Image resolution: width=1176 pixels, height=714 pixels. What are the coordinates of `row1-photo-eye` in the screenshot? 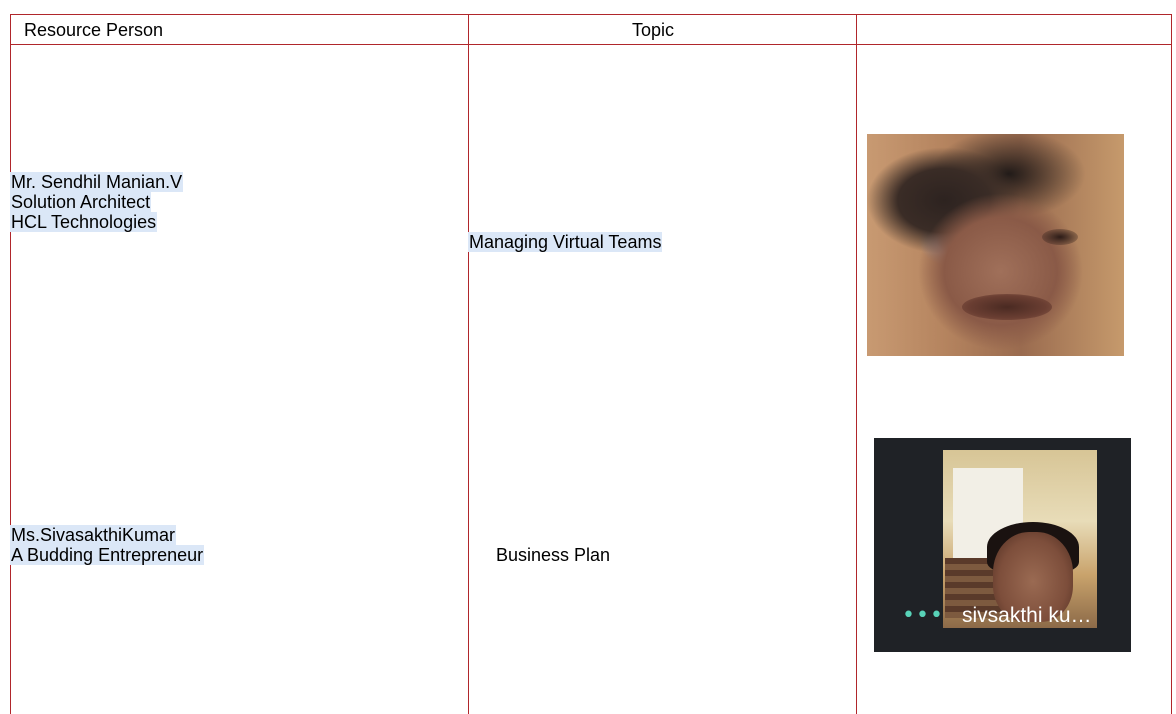 It's located at (1060, 237).